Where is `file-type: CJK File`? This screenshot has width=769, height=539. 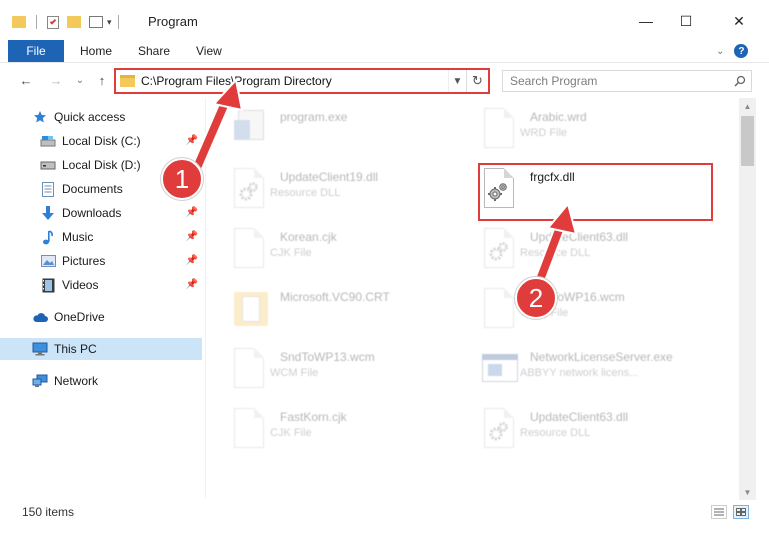 file-type: CJK File is located at coordinates (291, 253).